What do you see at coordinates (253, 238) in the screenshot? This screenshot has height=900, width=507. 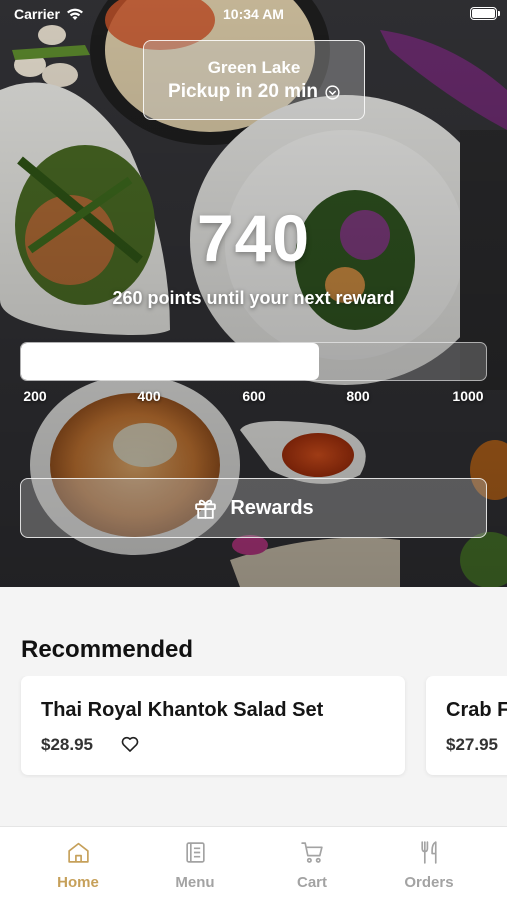 I see `points-balance: 740` at bounding box center [253, 238].